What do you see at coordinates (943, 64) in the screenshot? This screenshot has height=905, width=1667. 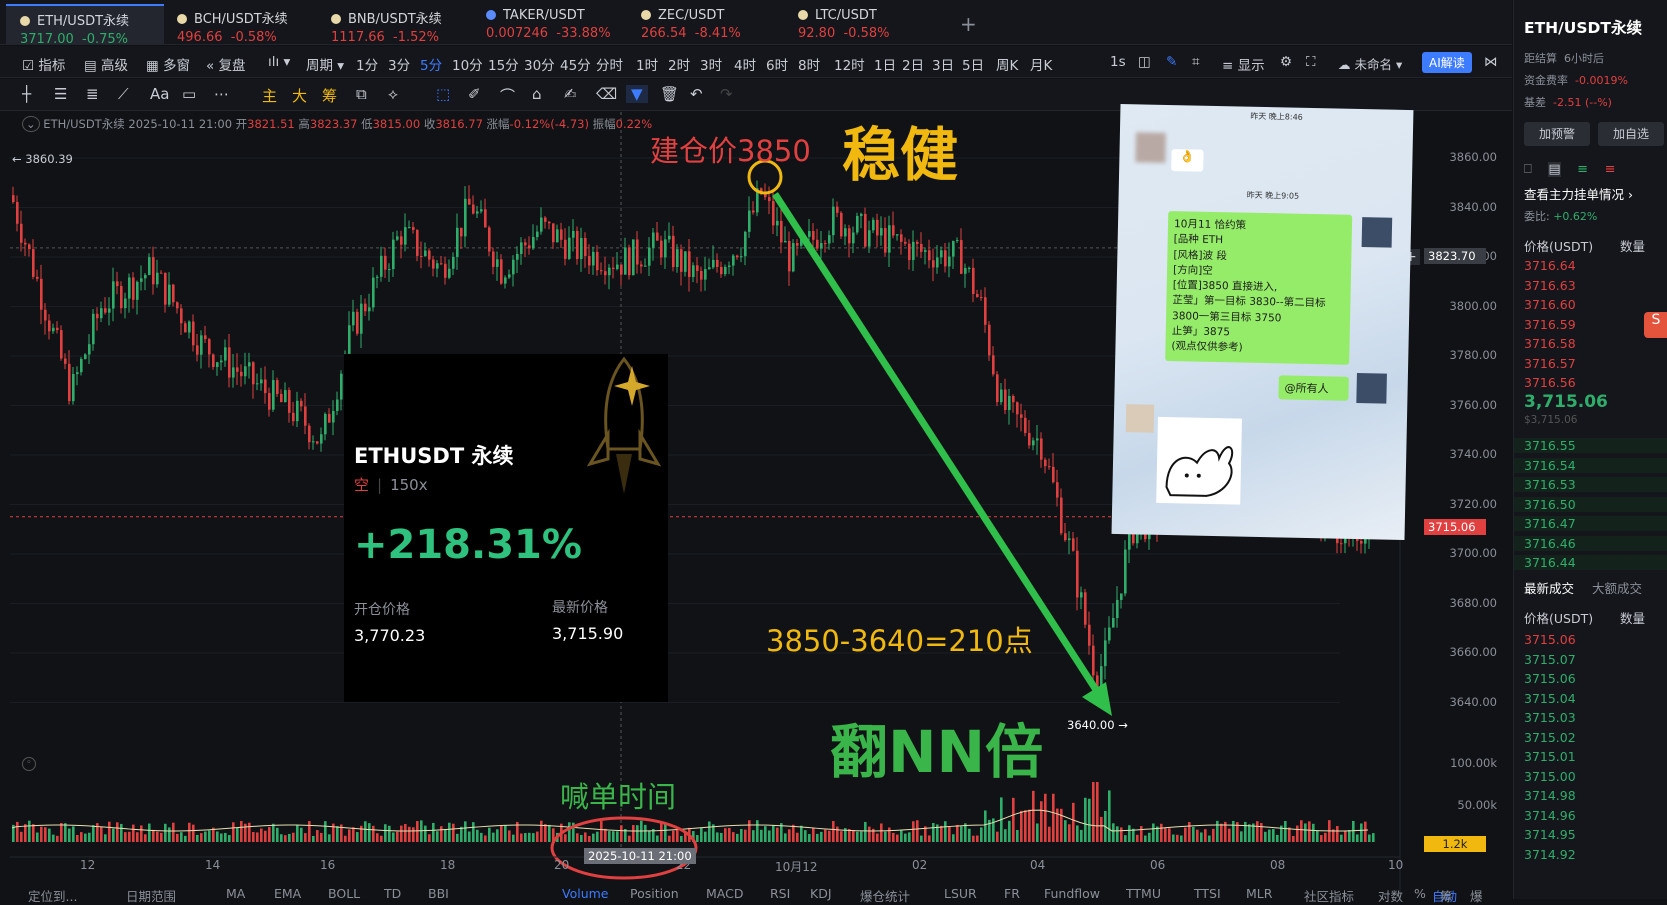 I see `interval-17: 3日` at bounding box center [943, 64].